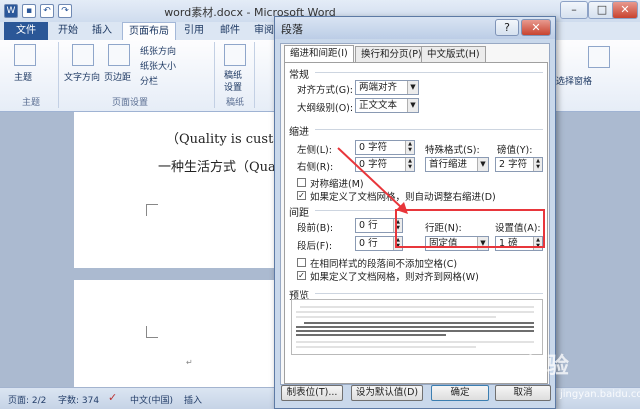 This screenshot has width=640, height=409. I want to click on insert-mode: 插入, so click(193, 399).